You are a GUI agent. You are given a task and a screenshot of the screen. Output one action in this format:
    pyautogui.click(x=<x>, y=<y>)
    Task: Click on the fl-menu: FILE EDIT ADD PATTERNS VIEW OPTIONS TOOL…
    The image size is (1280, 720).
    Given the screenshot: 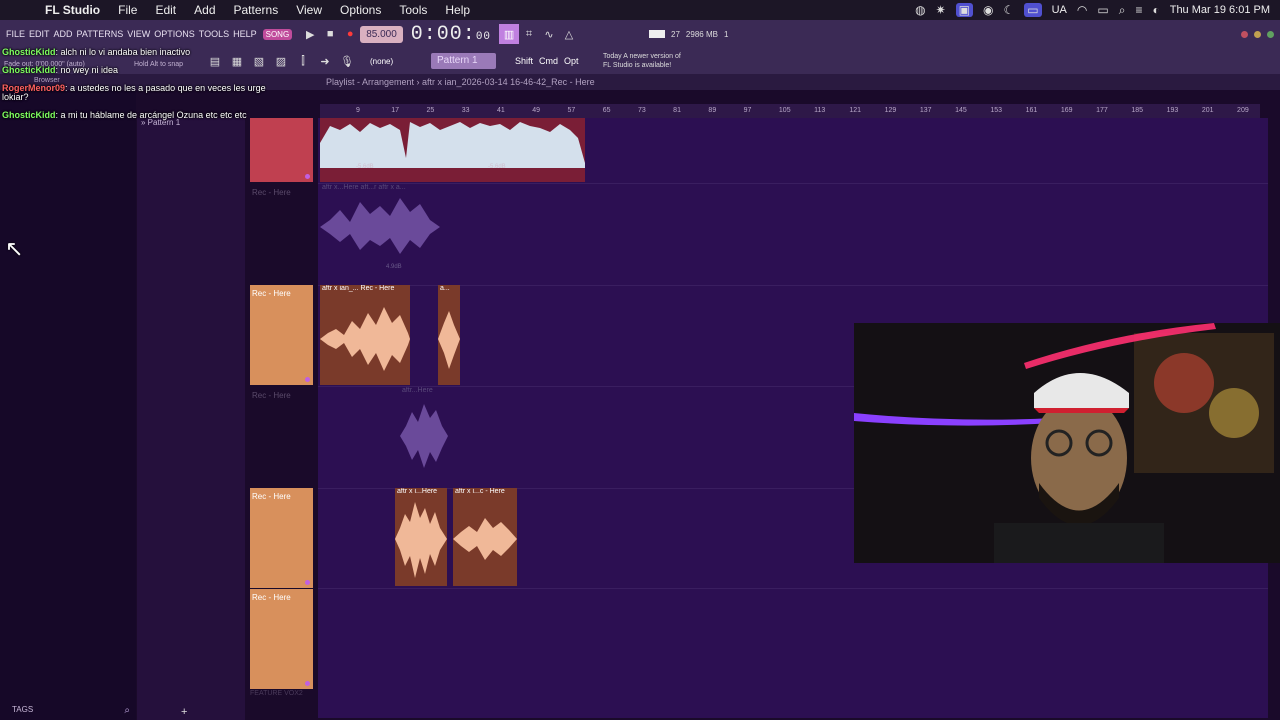 What is the action you would take?
    pyautogui.click(x=128, y=34)
    